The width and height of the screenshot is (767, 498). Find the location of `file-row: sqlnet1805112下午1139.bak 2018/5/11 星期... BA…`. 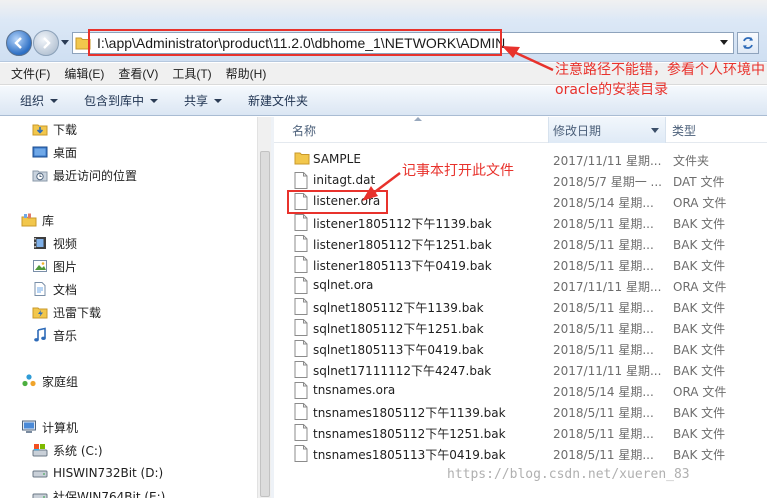

file-row: sqlnet1805112下午1139.bak 2018/5/11 星期... BA… is located at coordinates (520, 306).